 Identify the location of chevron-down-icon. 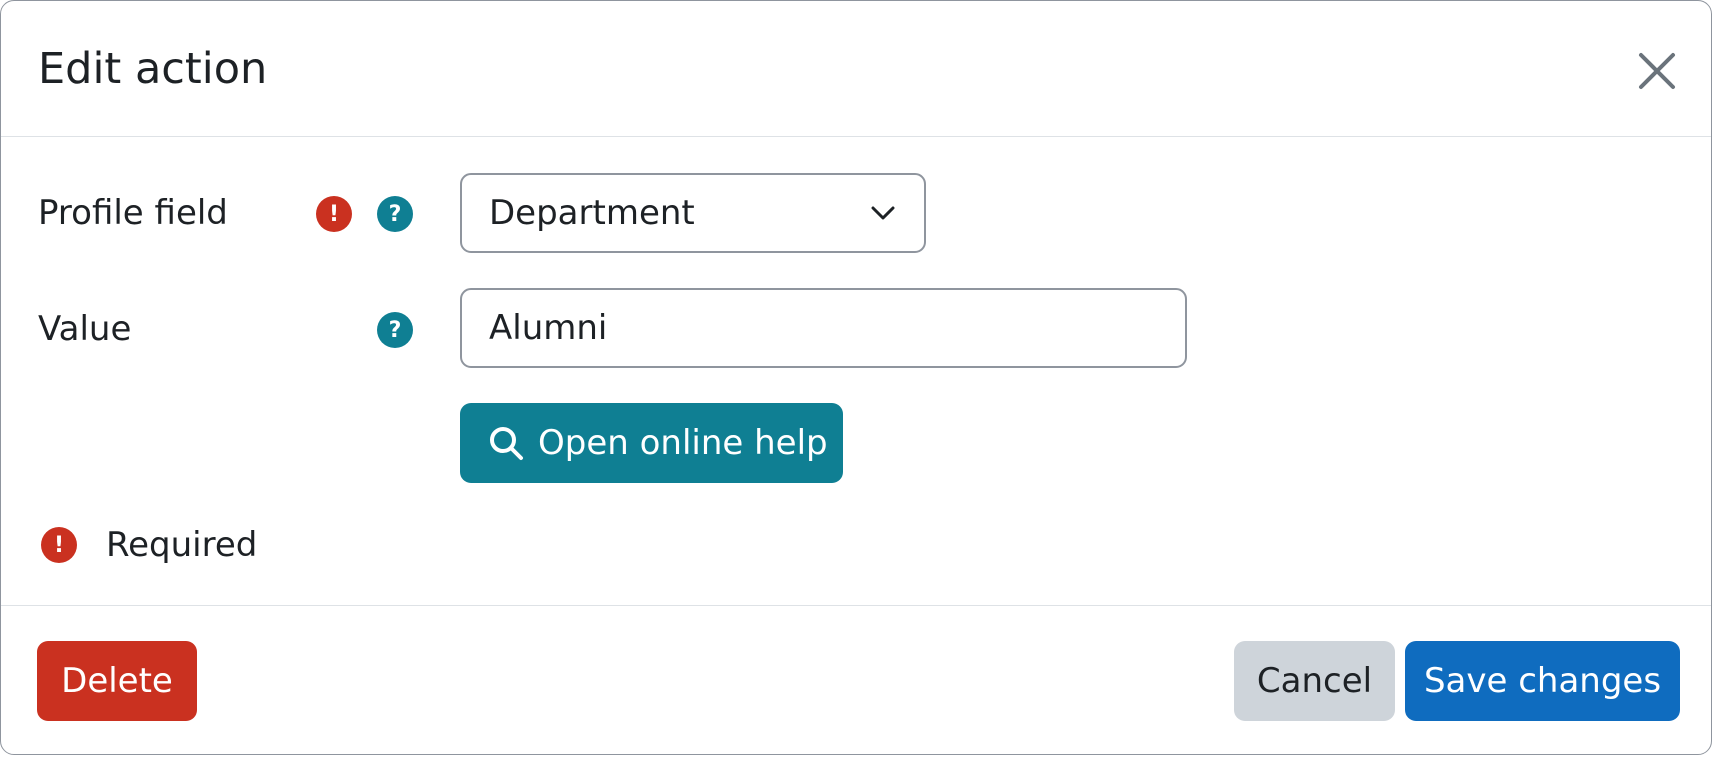
(883, 213).